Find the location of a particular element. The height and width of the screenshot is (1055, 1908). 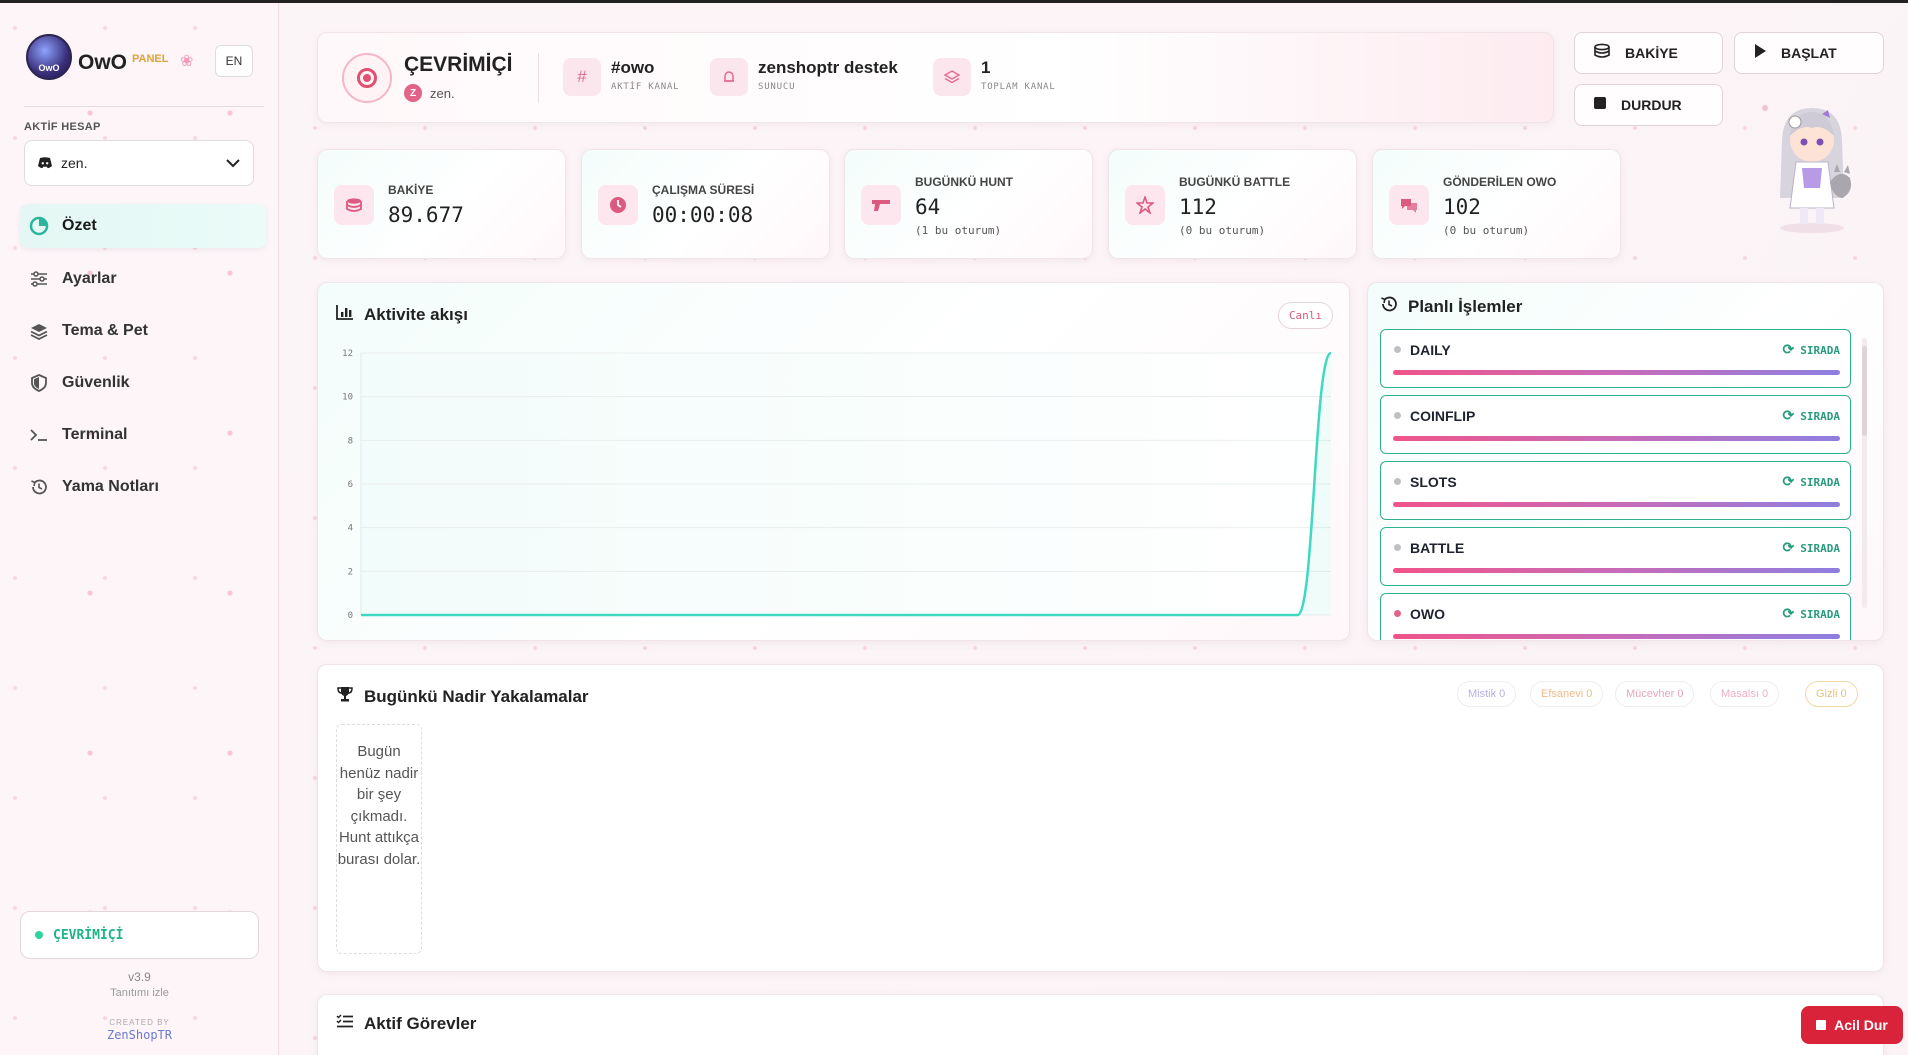

sidebar-item-guvenlik: Güvenlik is located at coordinates (143, 383).